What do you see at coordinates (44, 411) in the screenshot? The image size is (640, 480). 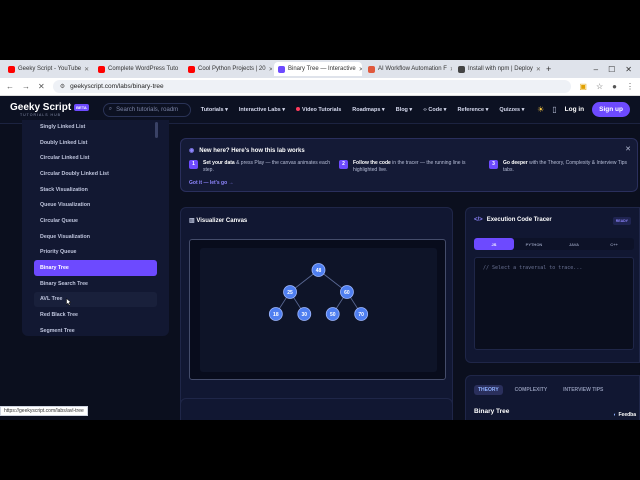 I see `status-bar-url: https://geekyscript.com/labs/avl-tree` at bounding box center [44, 411].